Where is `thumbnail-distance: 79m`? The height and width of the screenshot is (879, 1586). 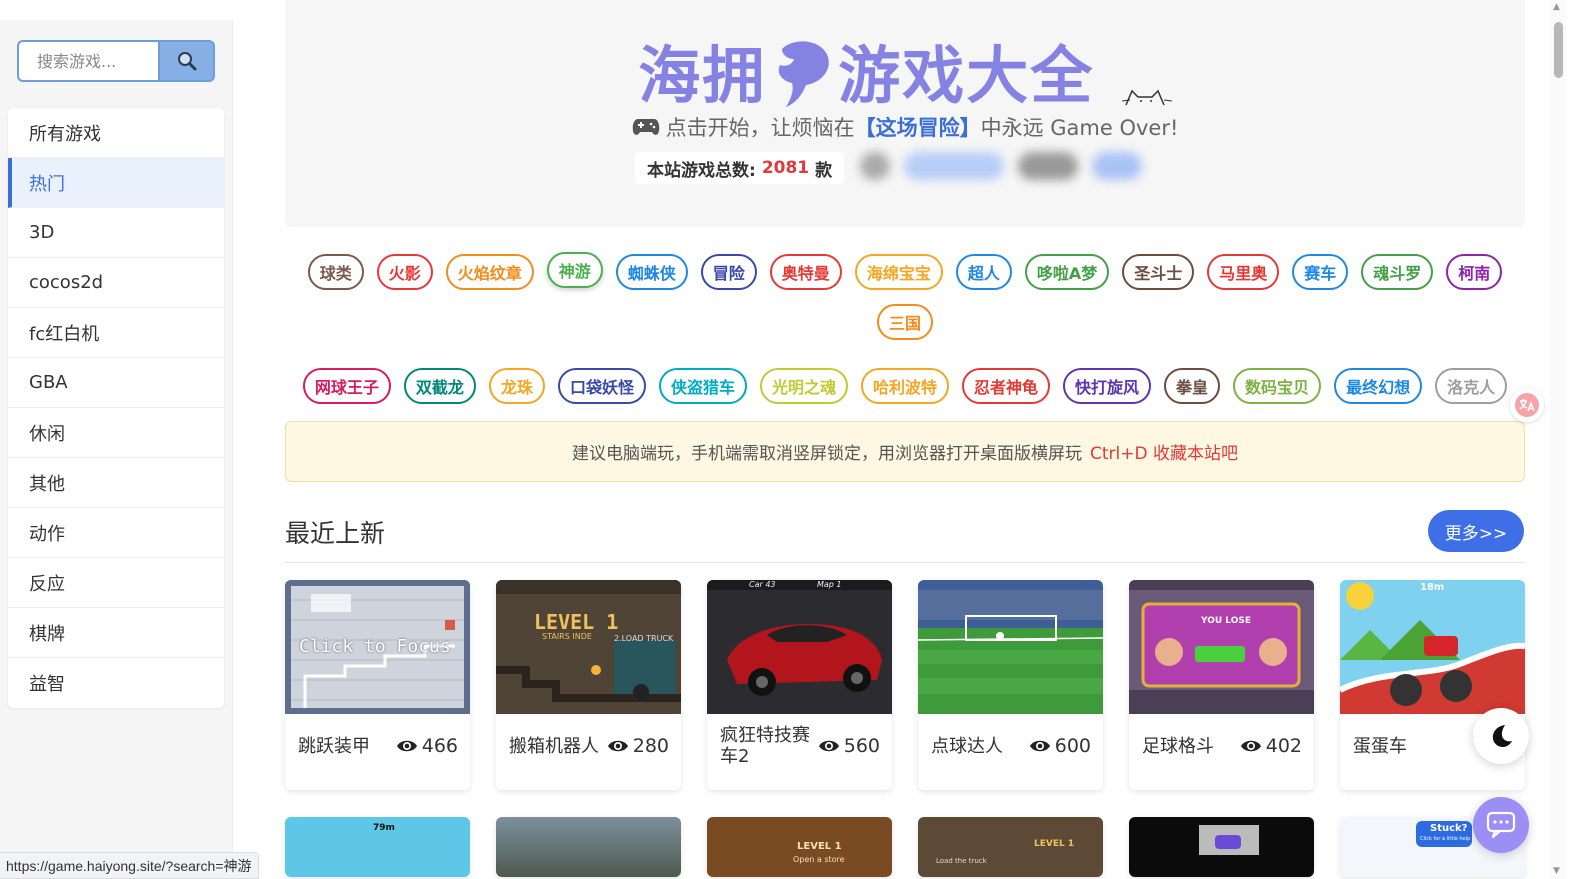 thumbnail-distance: 79m is located at coordinates (384, 828).